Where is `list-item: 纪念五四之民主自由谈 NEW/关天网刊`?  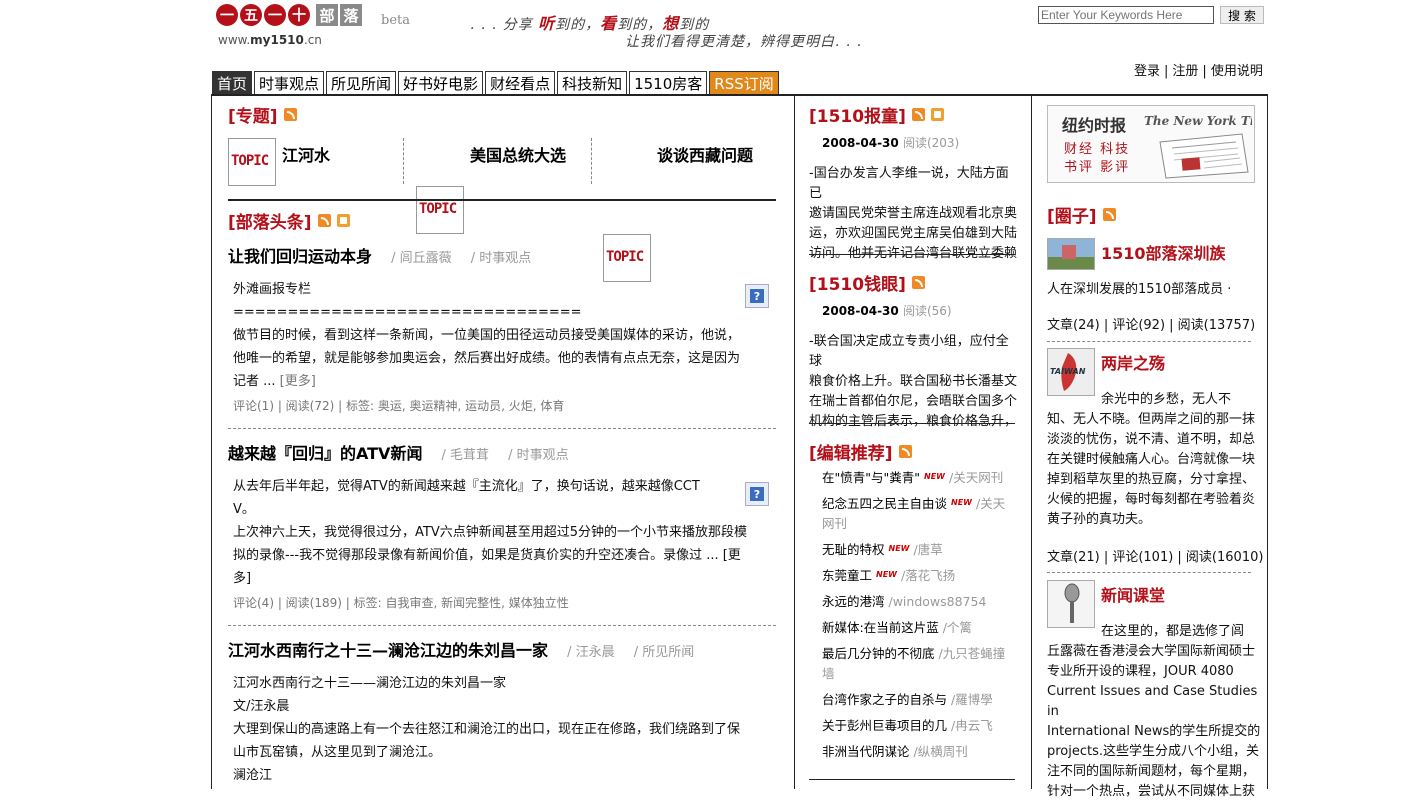
list-item: 纪念五四之民主自由谈 NEW/关天网刊 is located at coordinates (919, 514).